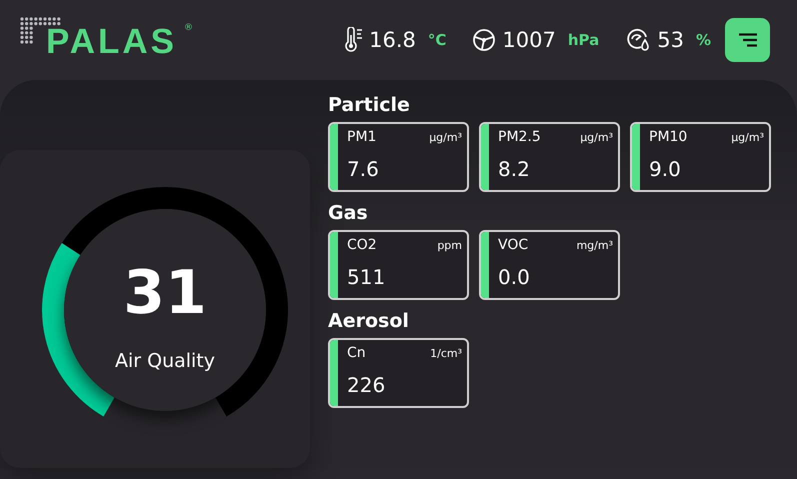 The image size is (797, 479). Describe the element at coordinates (366, 277) in the screenshot. I see `sensor-value: 511` at that location.